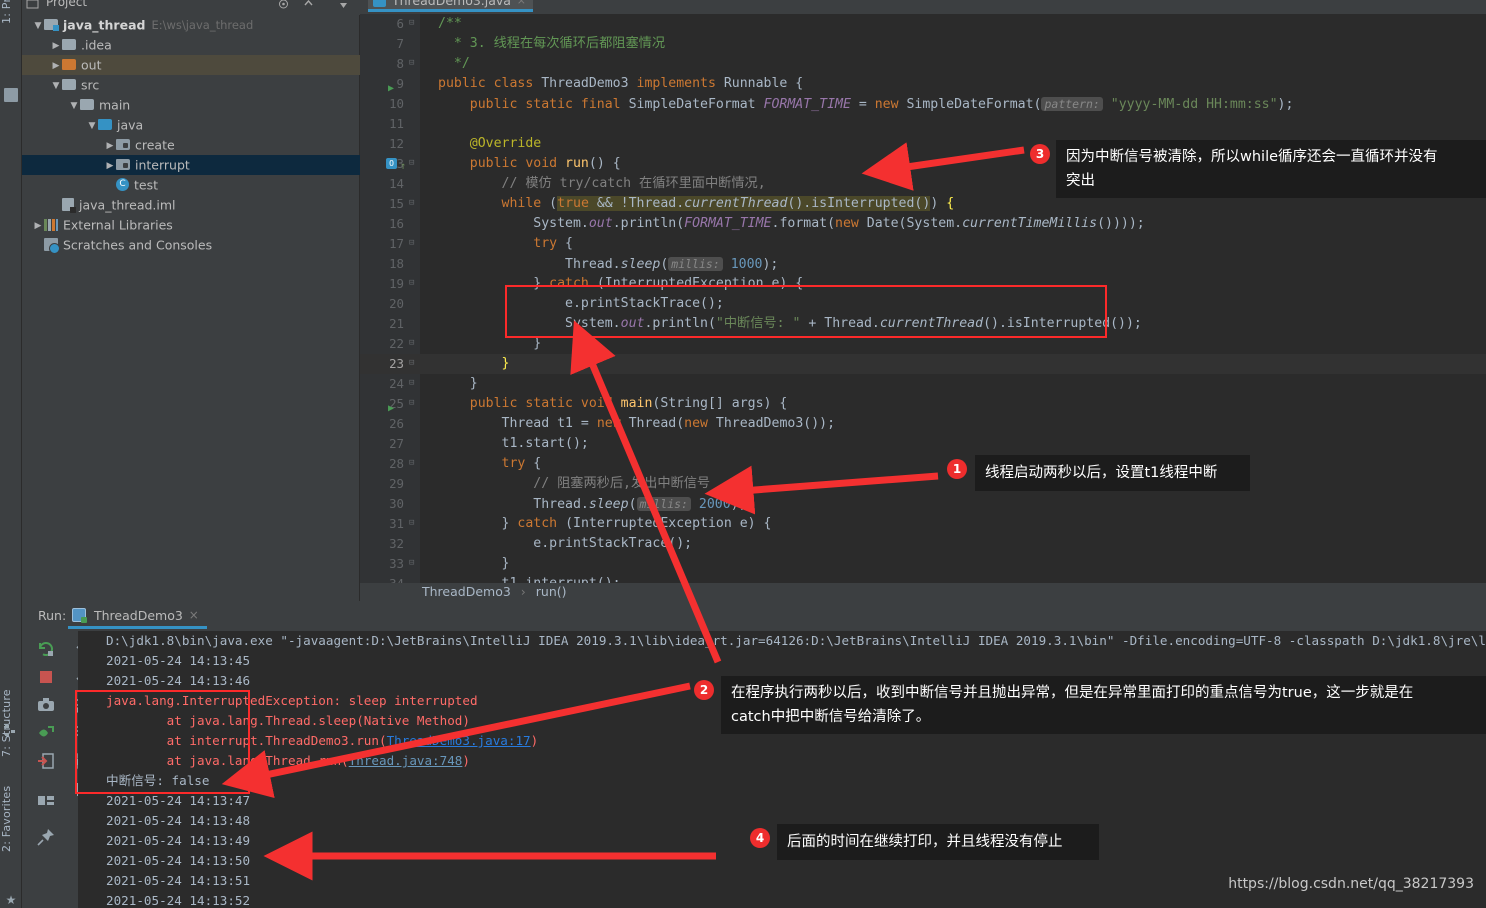  I want to click on tree-item-label: src, so click(90, 85).